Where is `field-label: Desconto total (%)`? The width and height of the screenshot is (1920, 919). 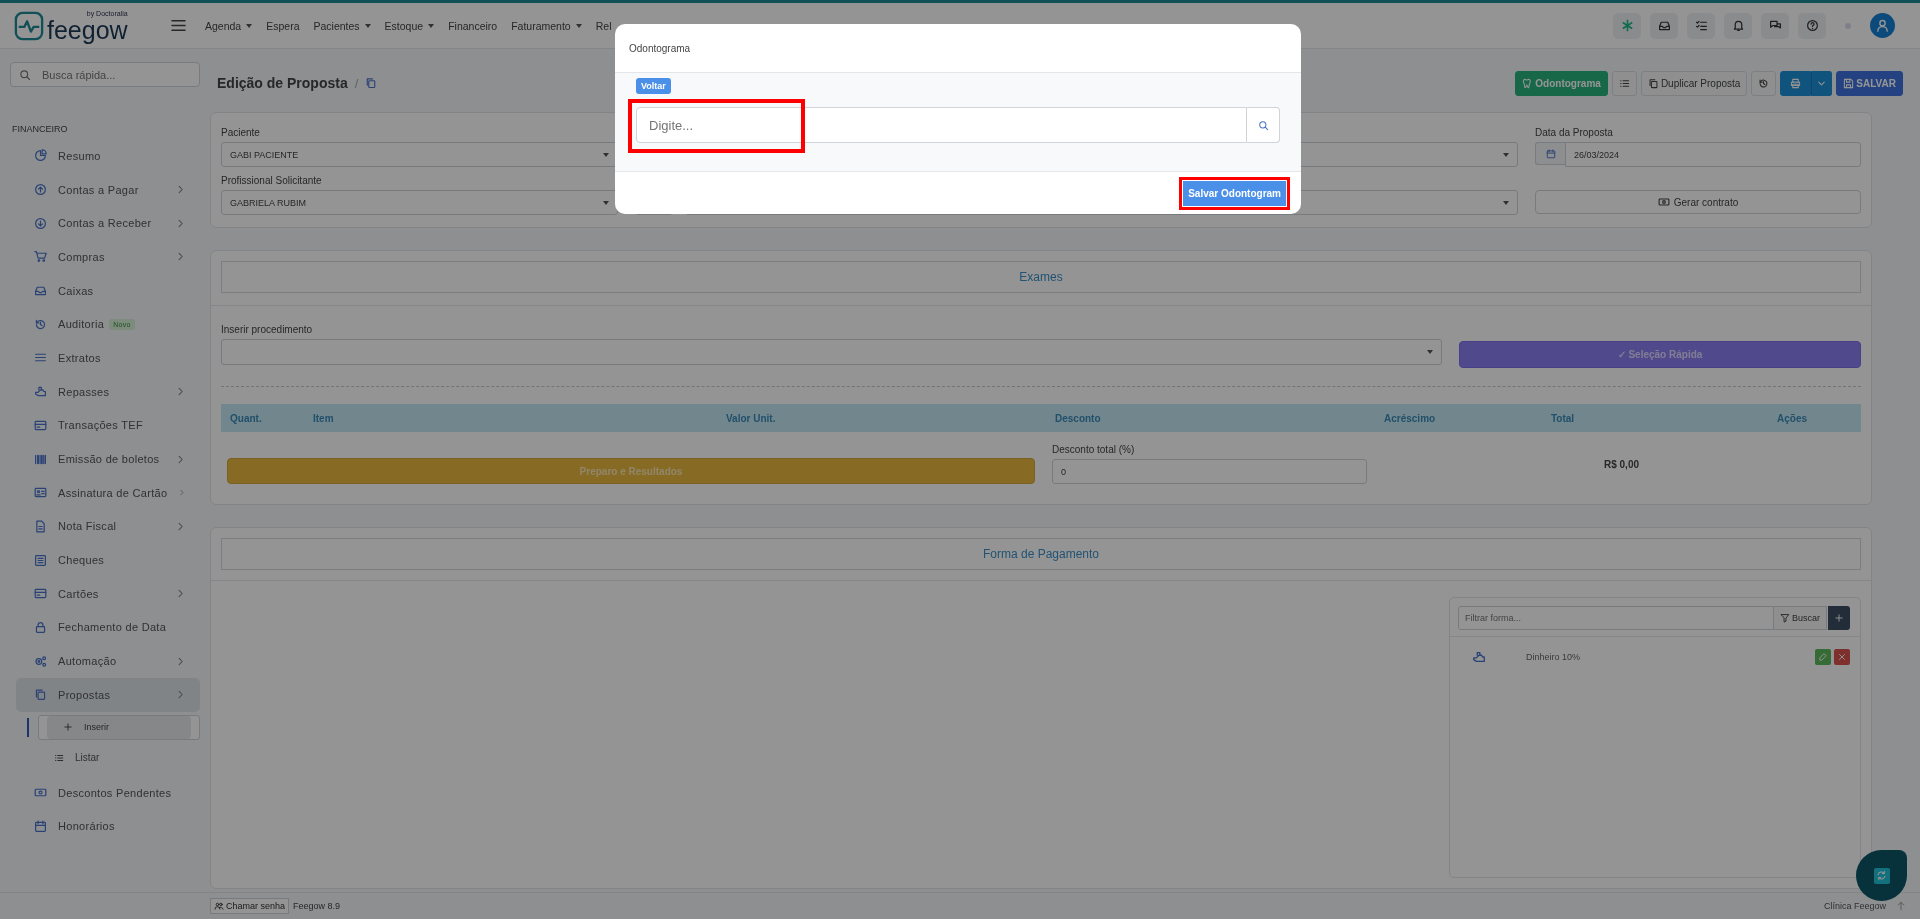
field-label: Desconto total (%) is located at coordinates (1094, 450).